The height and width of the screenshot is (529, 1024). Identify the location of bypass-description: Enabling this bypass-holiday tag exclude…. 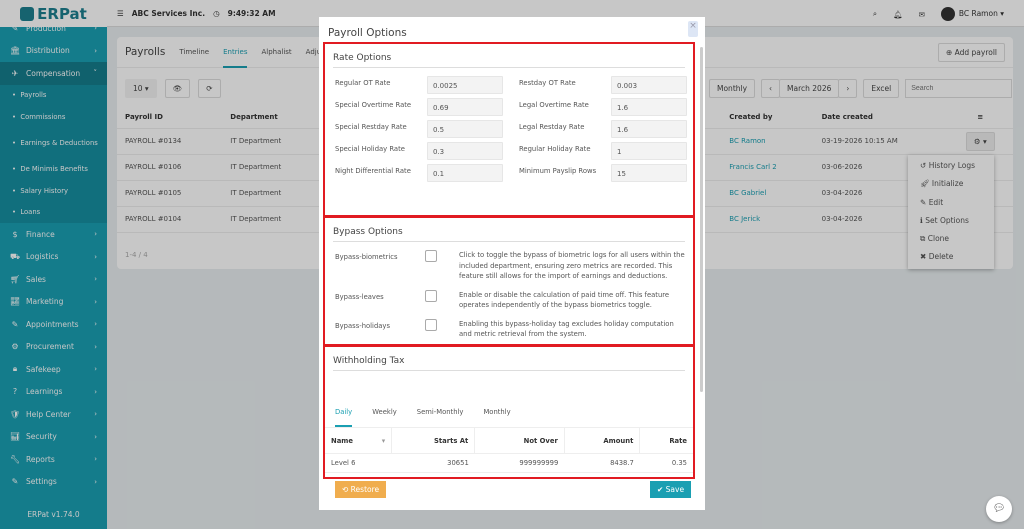
(566, 329).